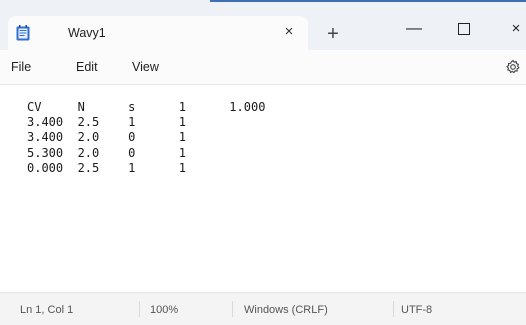 The image size is (526, 325). I want to click on settings-gear-icon, so click(513, 67).